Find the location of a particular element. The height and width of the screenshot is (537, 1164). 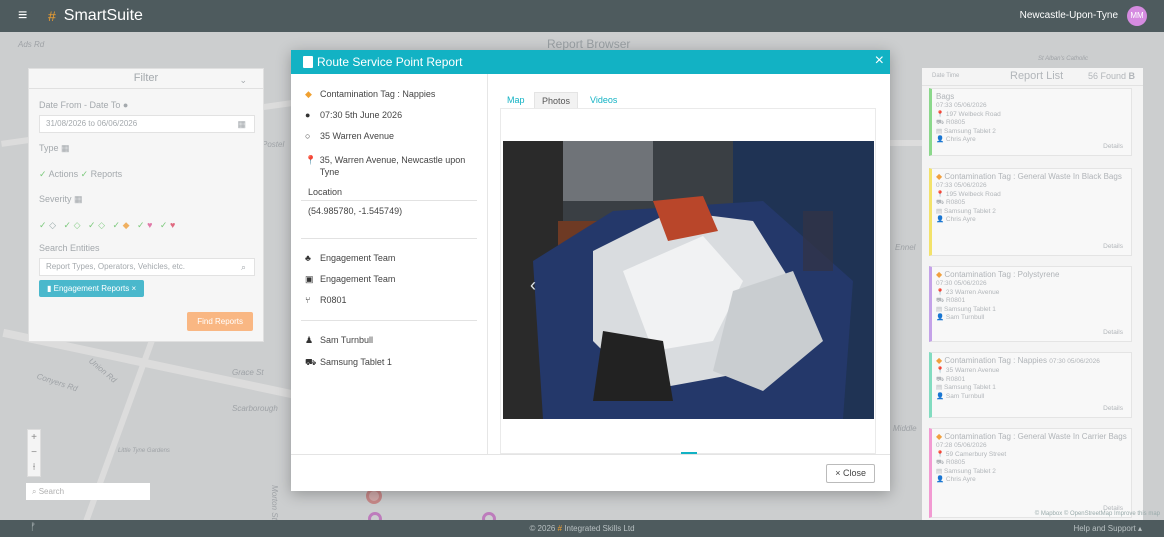

divider is located at coordinates (389, 320).